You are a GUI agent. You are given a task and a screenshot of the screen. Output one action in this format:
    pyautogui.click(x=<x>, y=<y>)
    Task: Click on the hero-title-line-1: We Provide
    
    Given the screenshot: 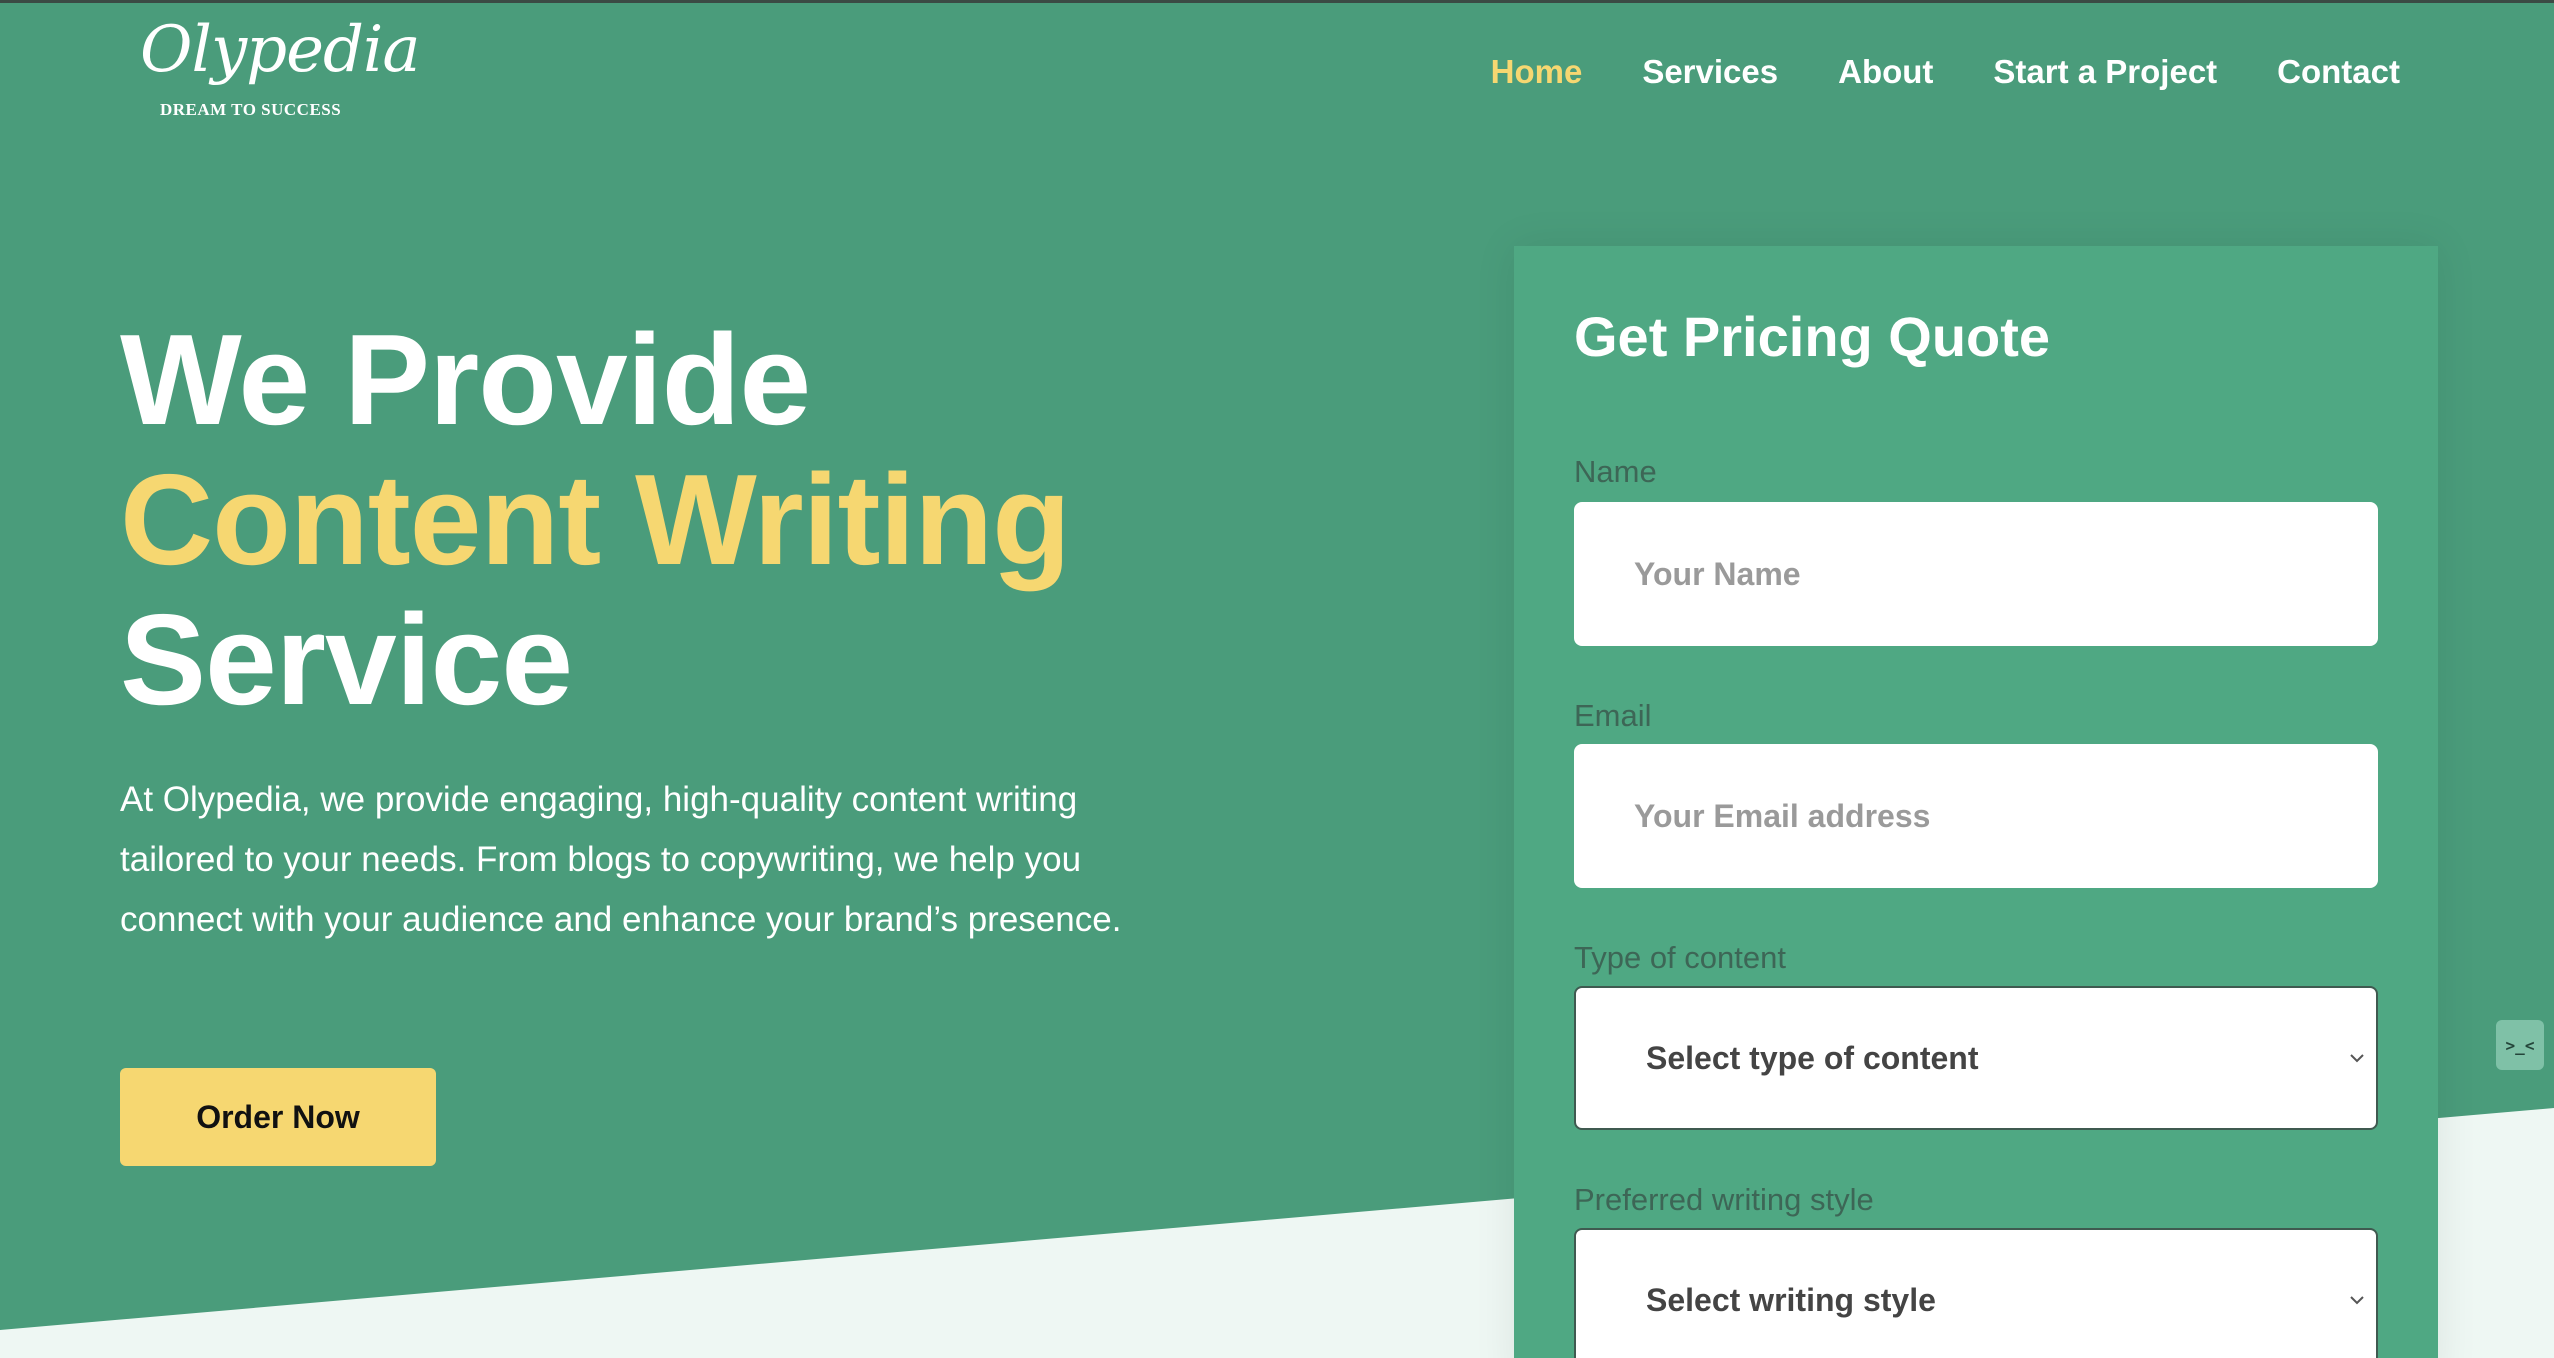 What is the action you would take?
    pyautogui.click(x=465, y=380)
    